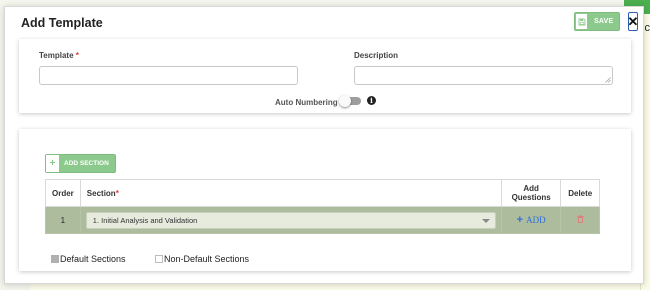 The image size is (650, 290). Describe the element at coordinates (604, 21) in the screenshot. I see `save-button-label: SAVE` at that location.